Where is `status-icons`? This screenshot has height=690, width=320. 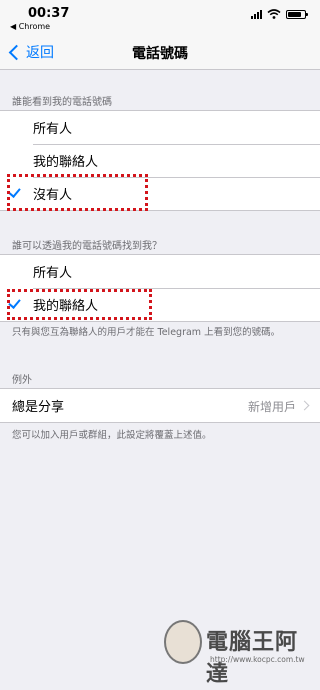
status-icons is located at coordinates (279, 14).